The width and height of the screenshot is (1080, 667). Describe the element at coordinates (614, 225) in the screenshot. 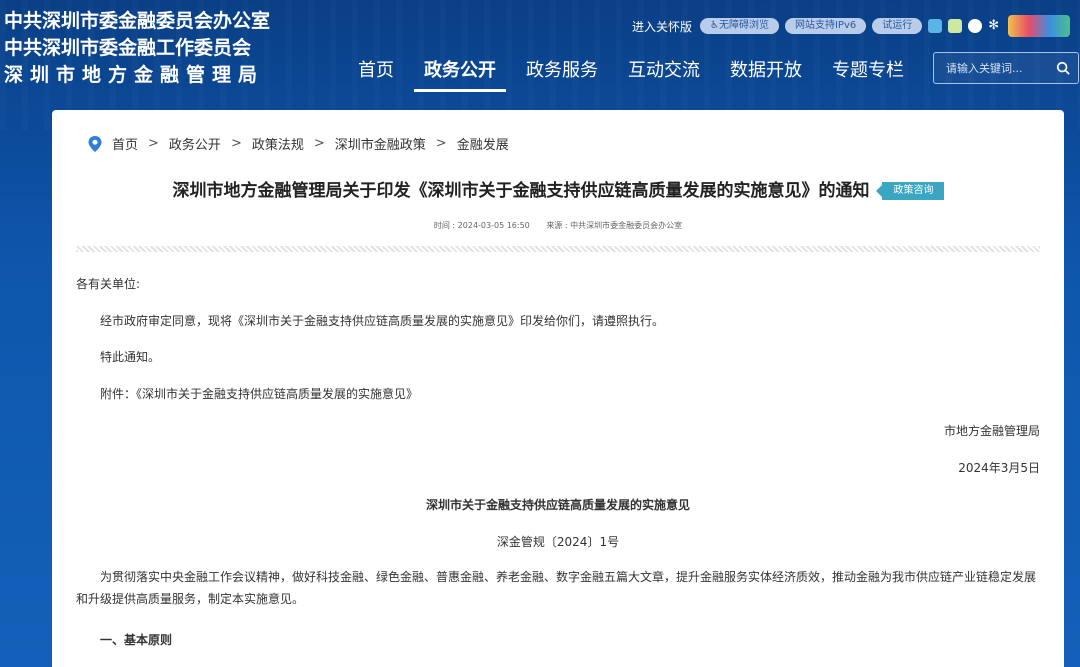

I see `article-source: 来源 : 中共深圳市委金融委员会办公室` at that location.